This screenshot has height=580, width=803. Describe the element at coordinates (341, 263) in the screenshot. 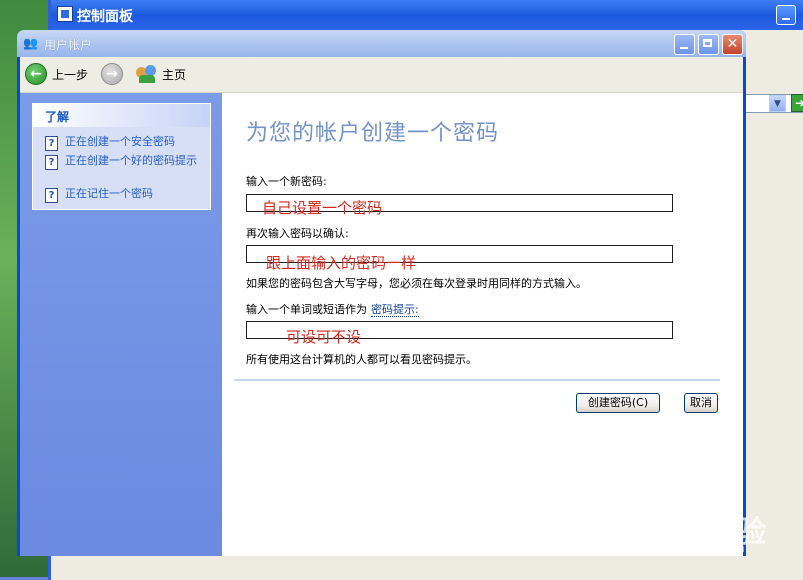

I see `confirm-password-annotation: 跟上面输入的密码一样` at that location.